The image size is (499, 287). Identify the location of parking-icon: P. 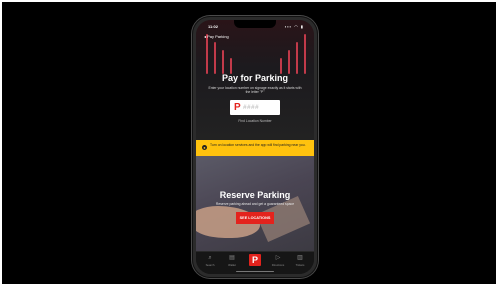
(255, 260).